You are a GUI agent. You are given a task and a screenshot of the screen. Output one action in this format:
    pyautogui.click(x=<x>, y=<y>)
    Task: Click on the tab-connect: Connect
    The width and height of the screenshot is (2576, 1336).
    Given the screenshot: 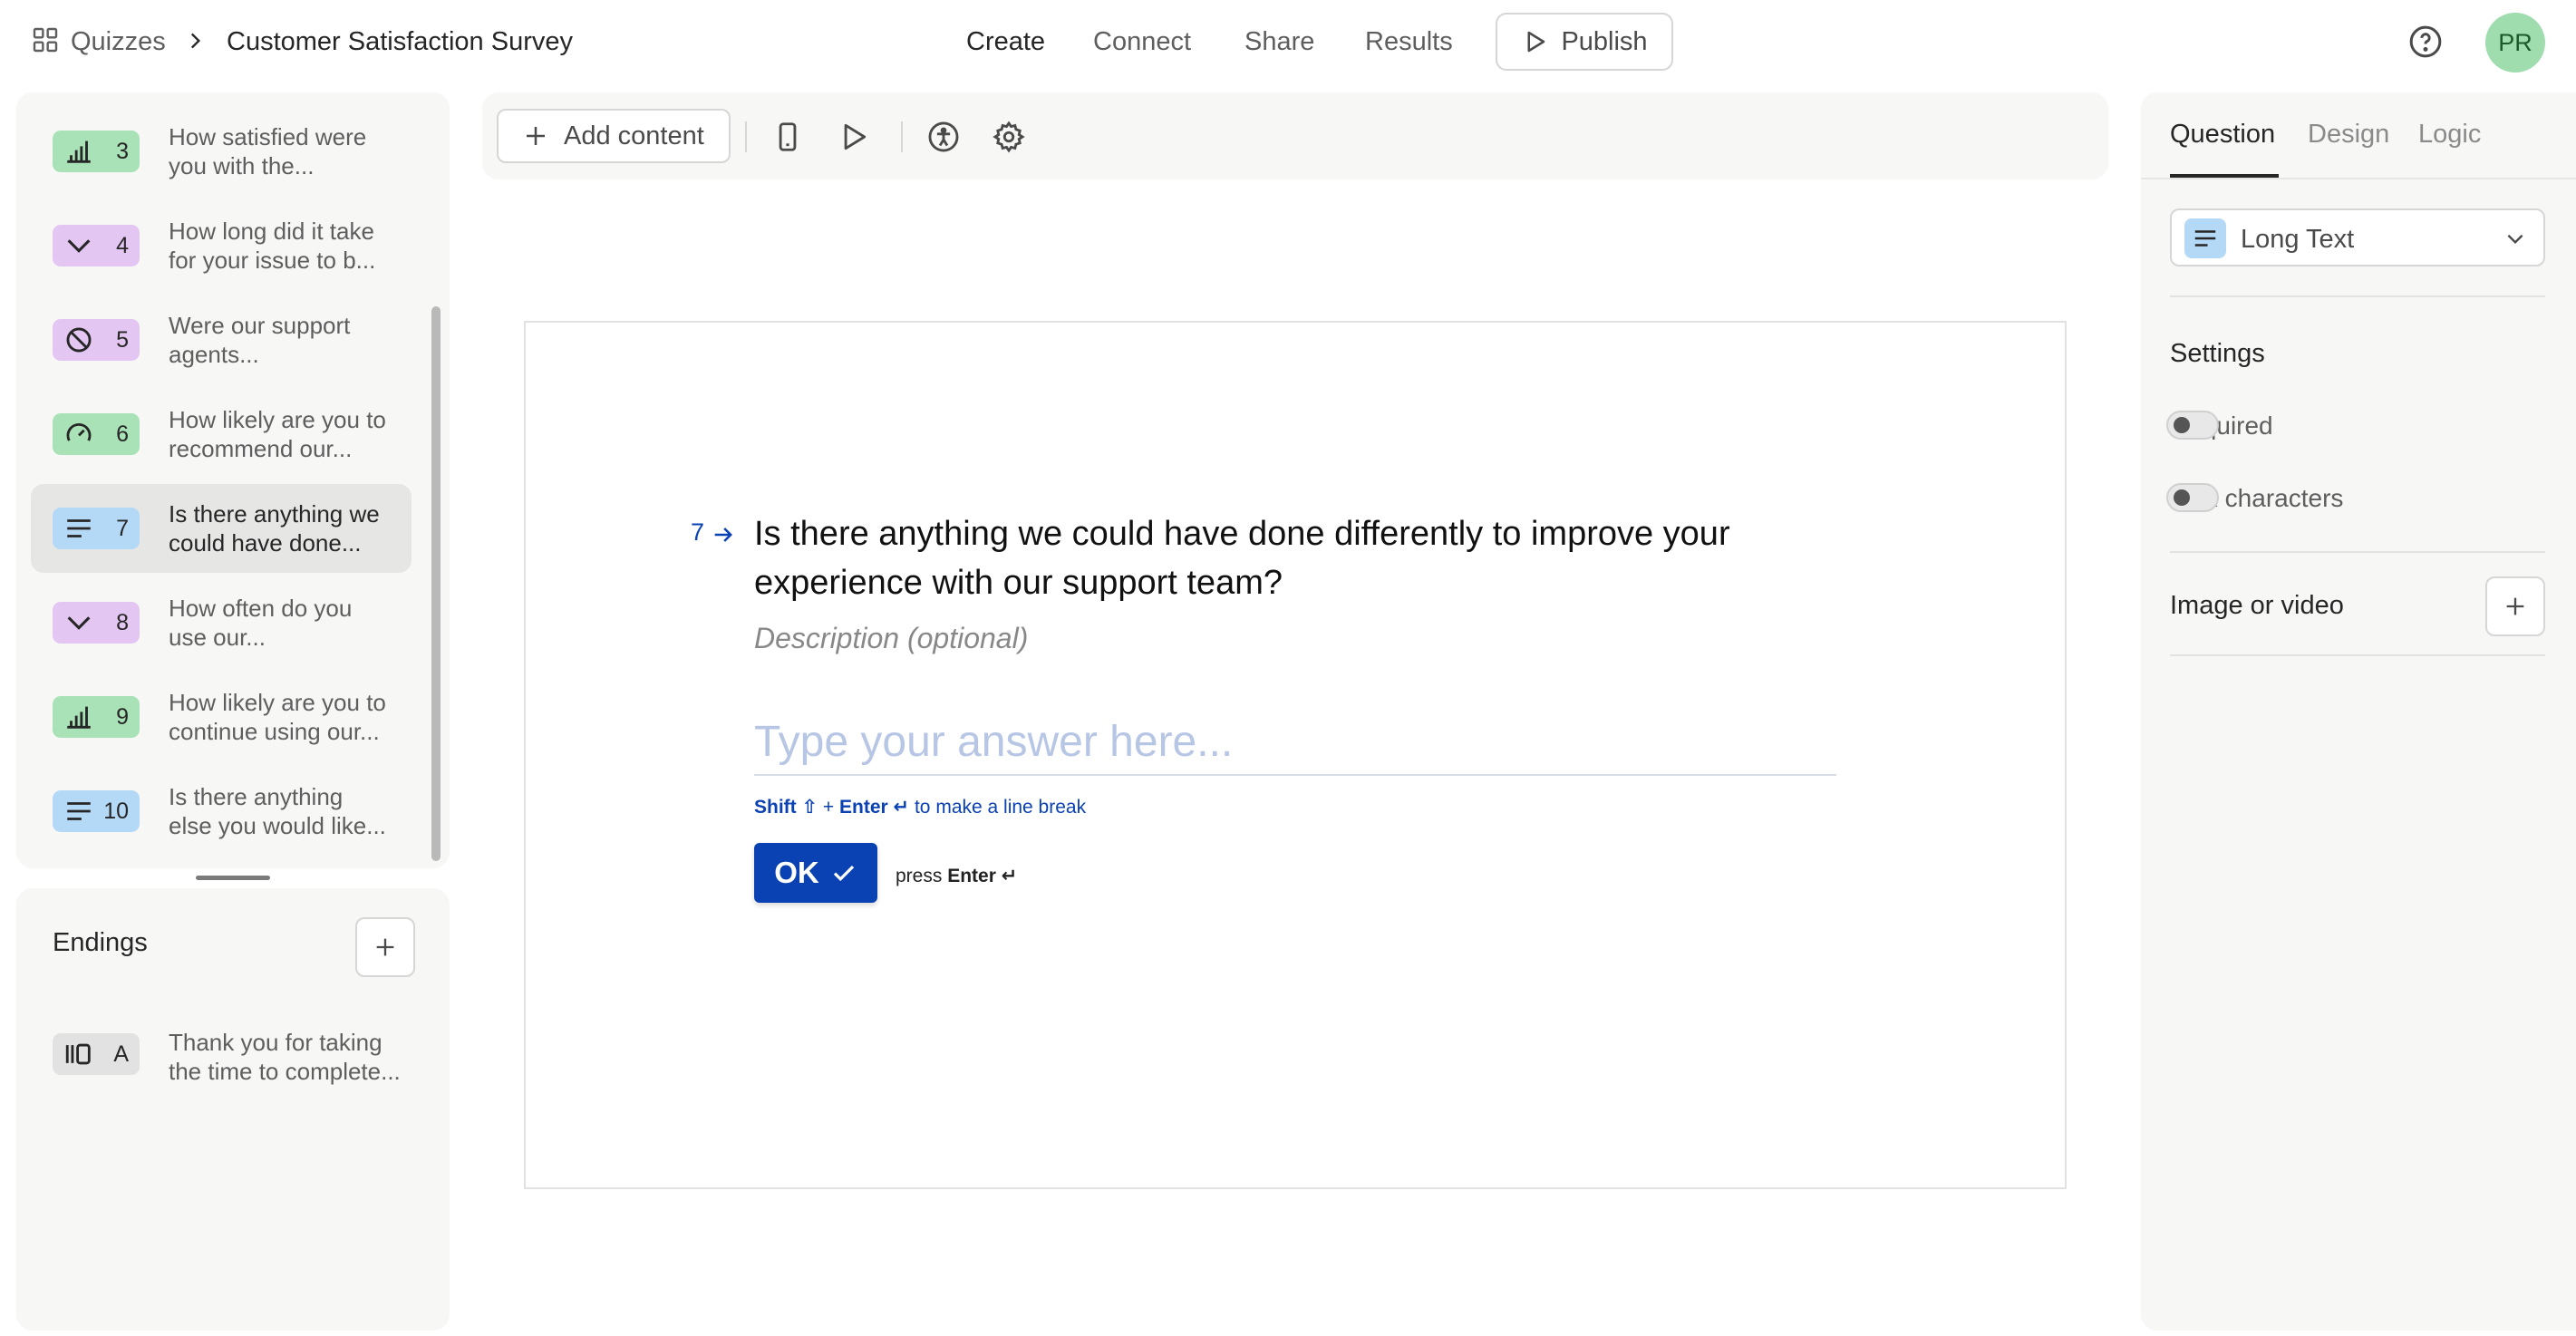 What is the action you would take?
    pyautogui.click(x=1142, y=42)
    